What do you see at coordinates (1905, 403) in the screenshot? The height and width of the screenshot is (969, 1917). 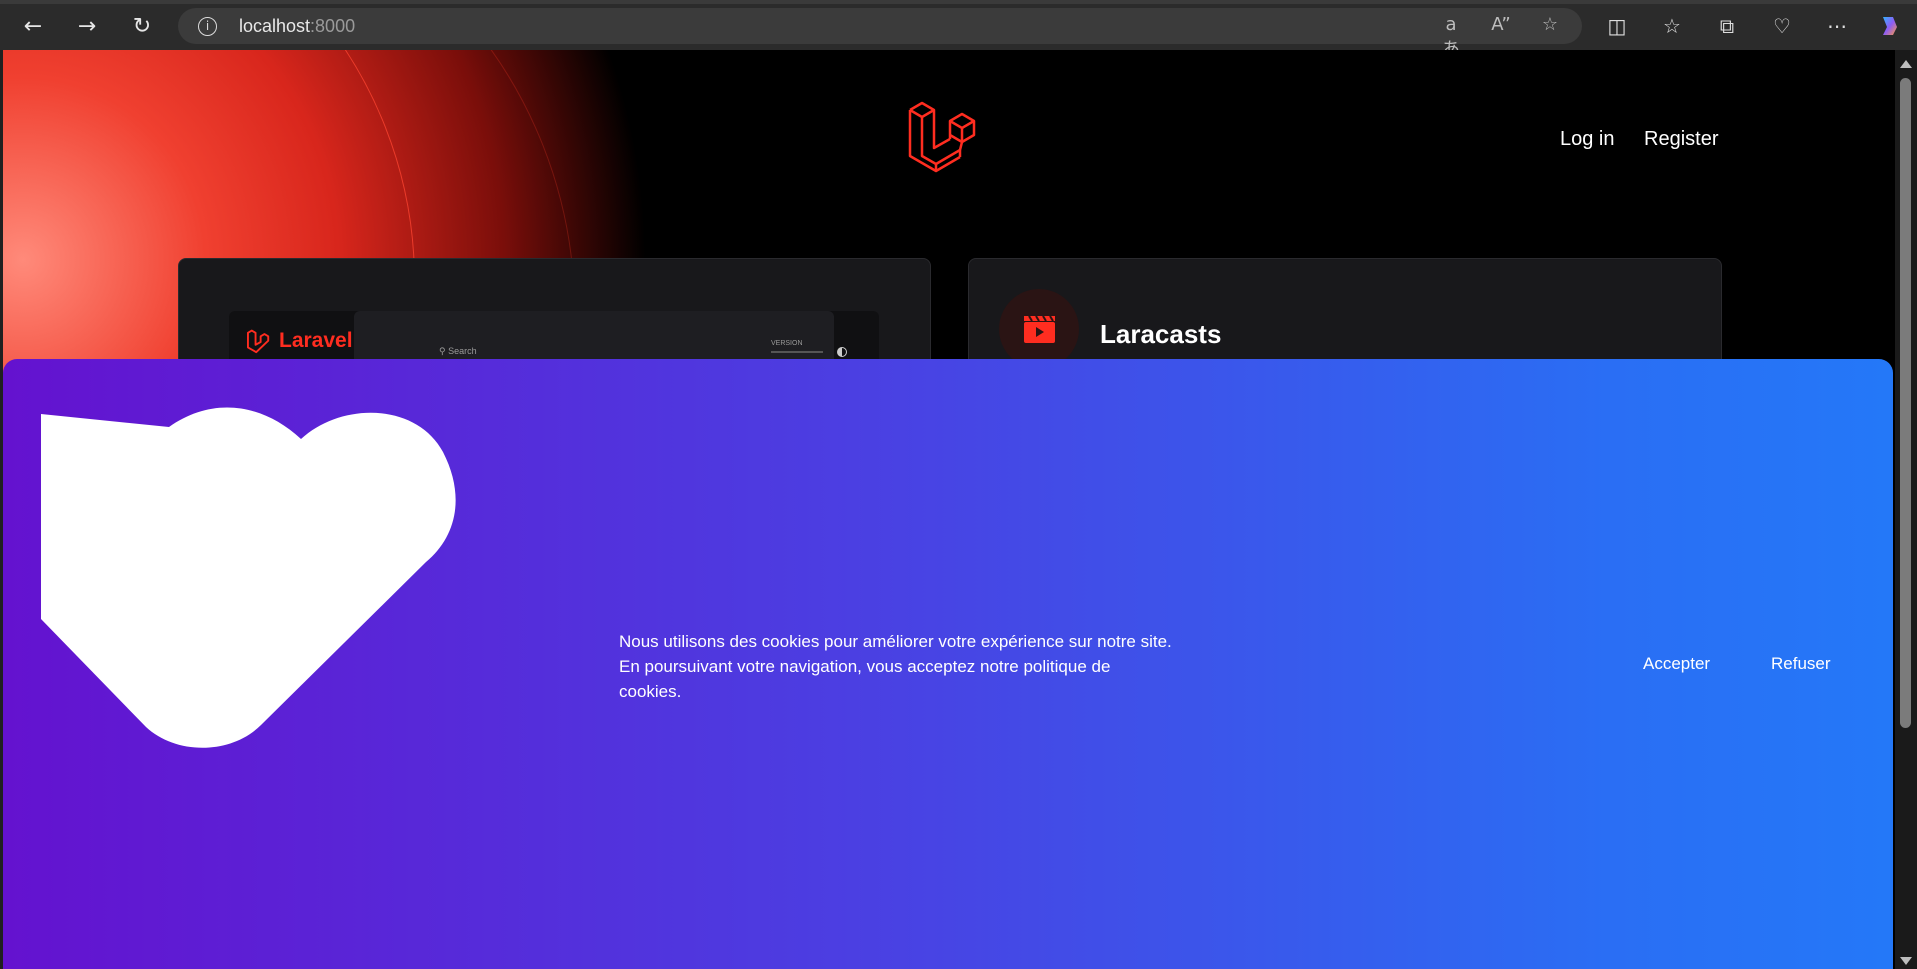 I see `scrollbar-thumb` at bounding box center [1905, 403].